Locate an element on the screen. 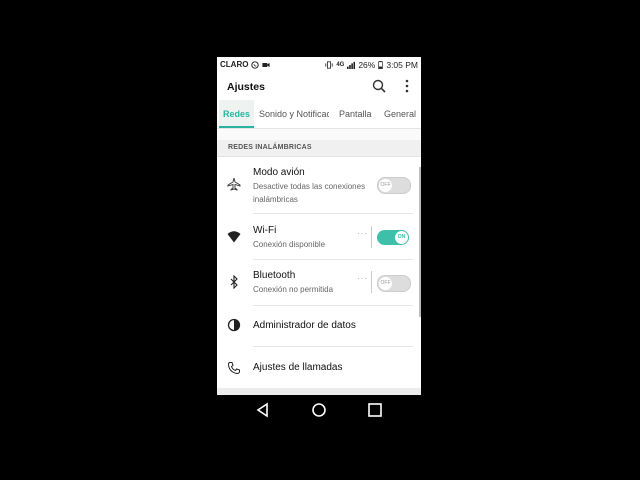 The image size is (640, 480). recents-icon is located at coordinates (375, 410).